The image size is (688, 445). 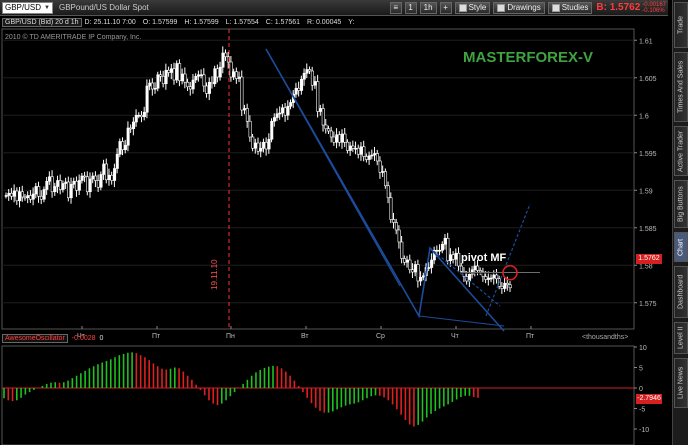 What do you see at coordinates (35, 338) in the screenshot?
I see `oscillator-name: AwesomeOscillator` at bounding box center [35, 338].